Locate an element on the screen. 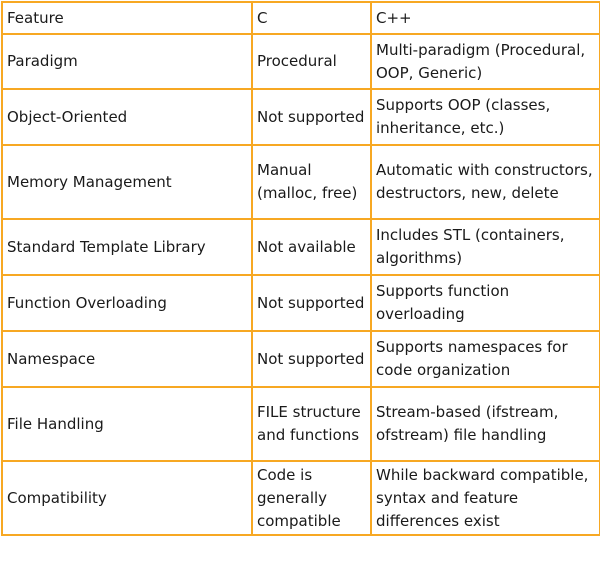  table-header-row: Feature C C++ is located at coordinates (300, 18).